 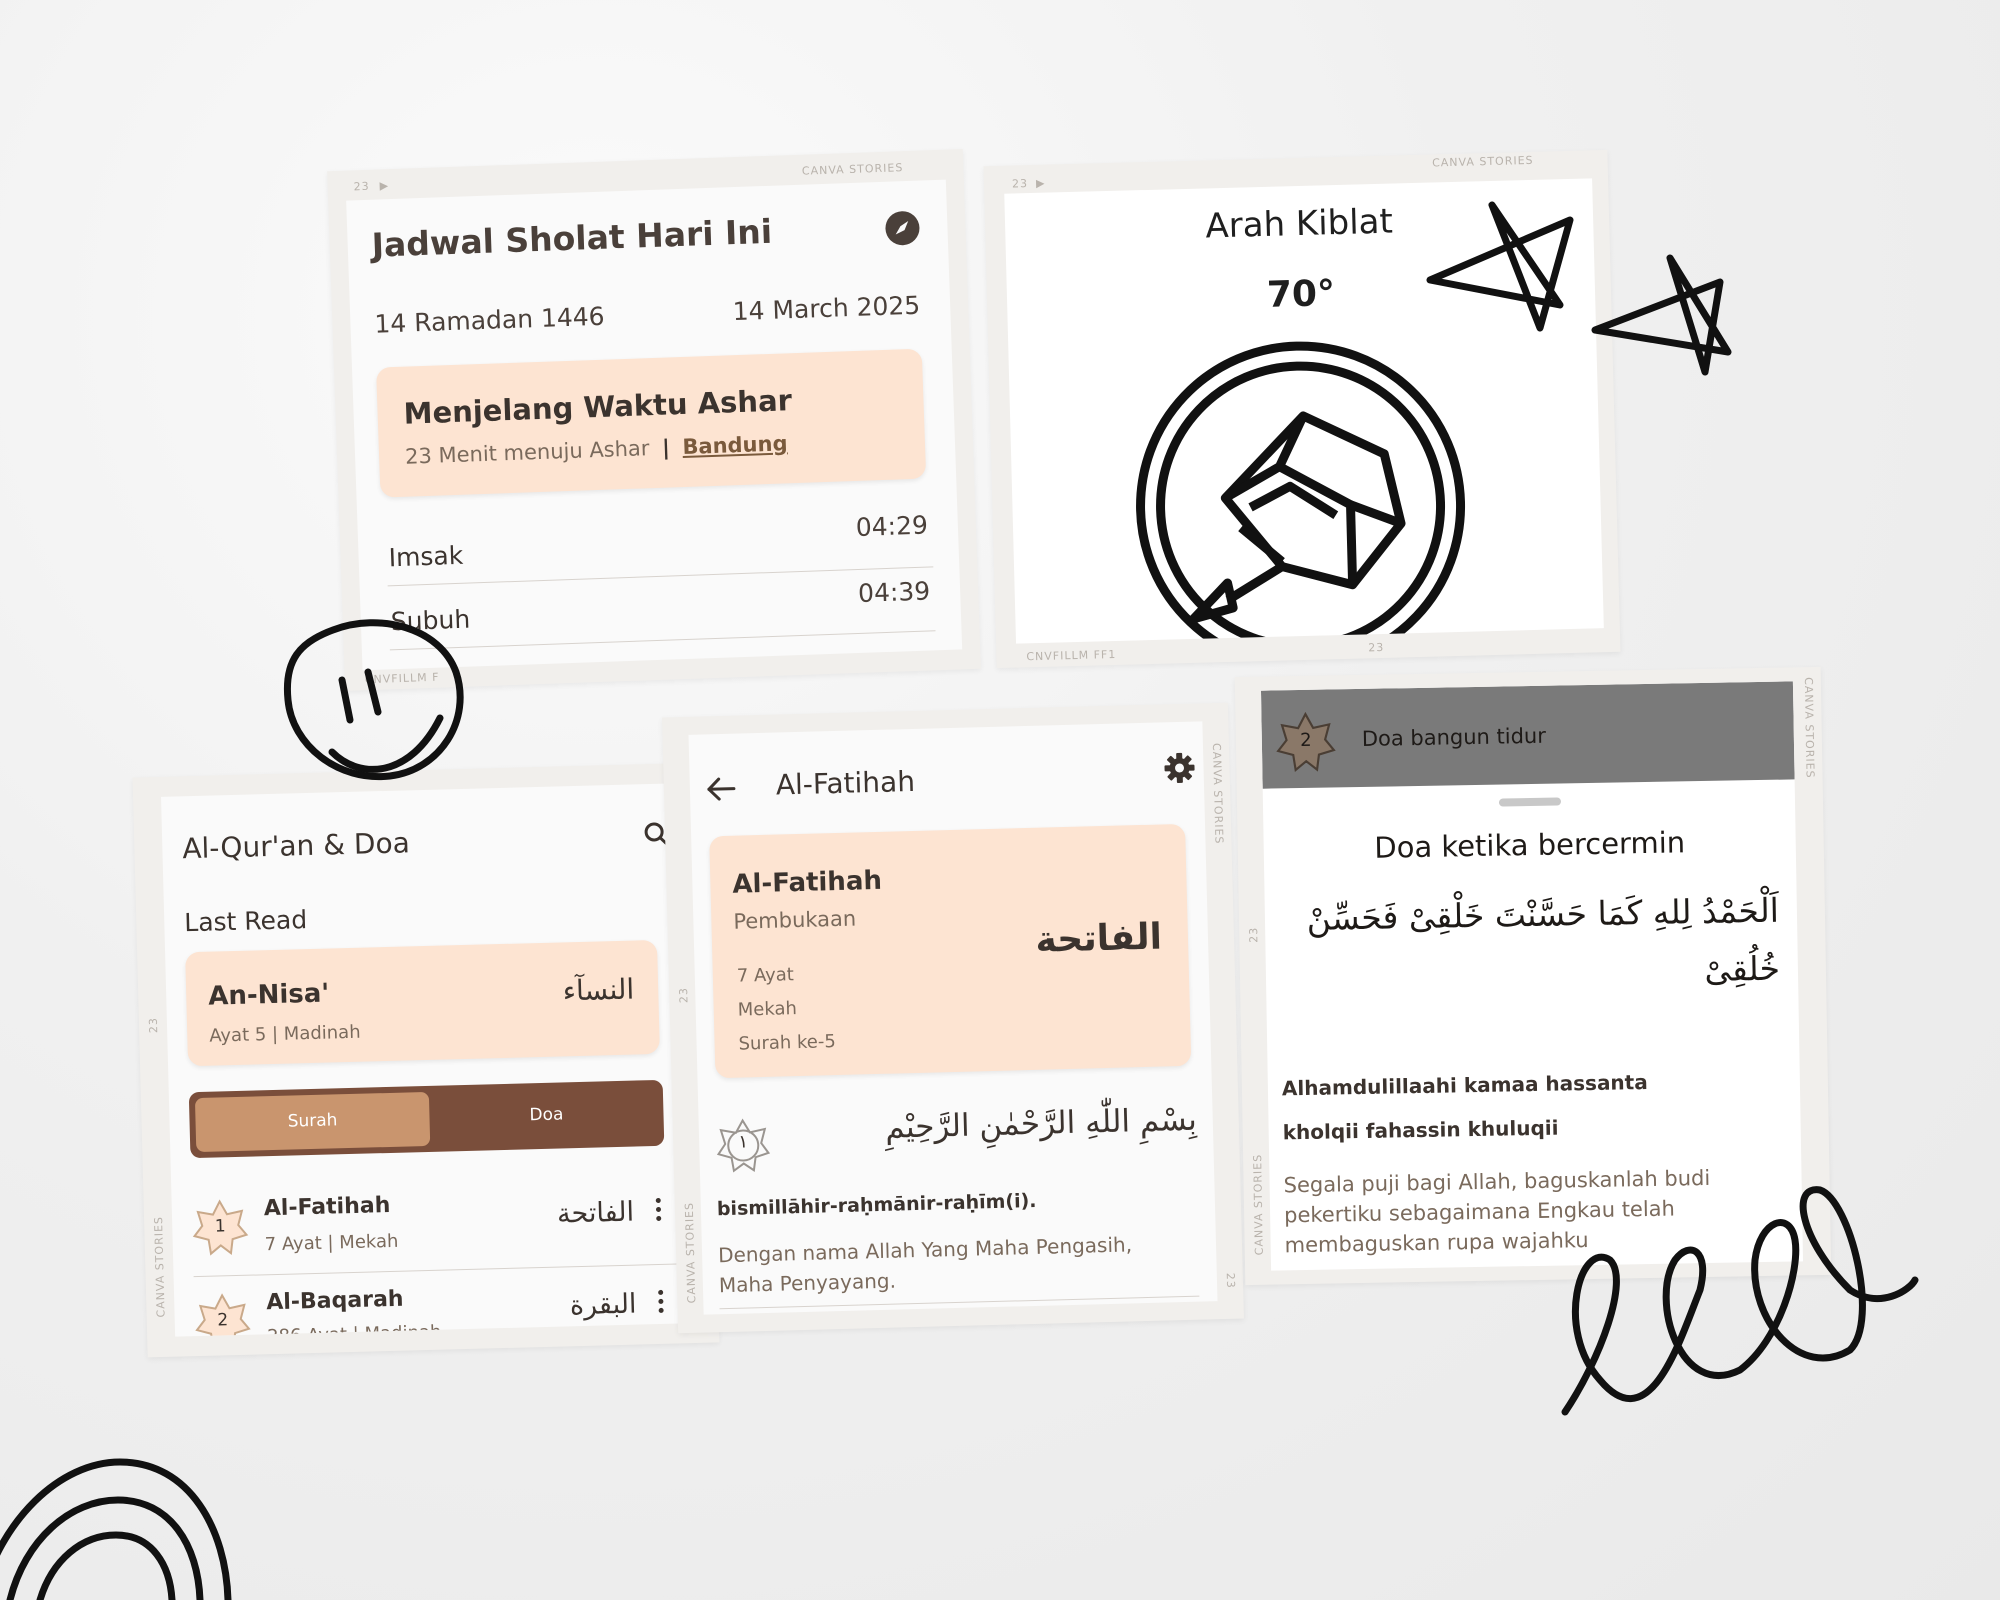 What do you see at coordinates (1740, 1301) in the screenshot?
I see `squiggle-doodle-icon` at bounding box center [1740, 1301].